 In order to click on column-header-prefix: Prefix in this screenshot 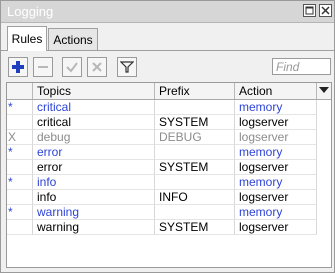, I will do `click(195, 91)`.